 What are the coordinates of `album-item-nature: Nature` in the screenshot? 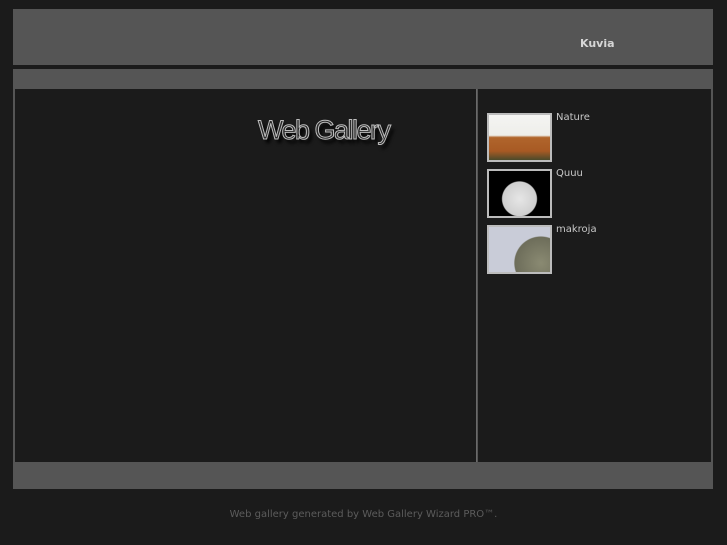 It's located at (538, 137).